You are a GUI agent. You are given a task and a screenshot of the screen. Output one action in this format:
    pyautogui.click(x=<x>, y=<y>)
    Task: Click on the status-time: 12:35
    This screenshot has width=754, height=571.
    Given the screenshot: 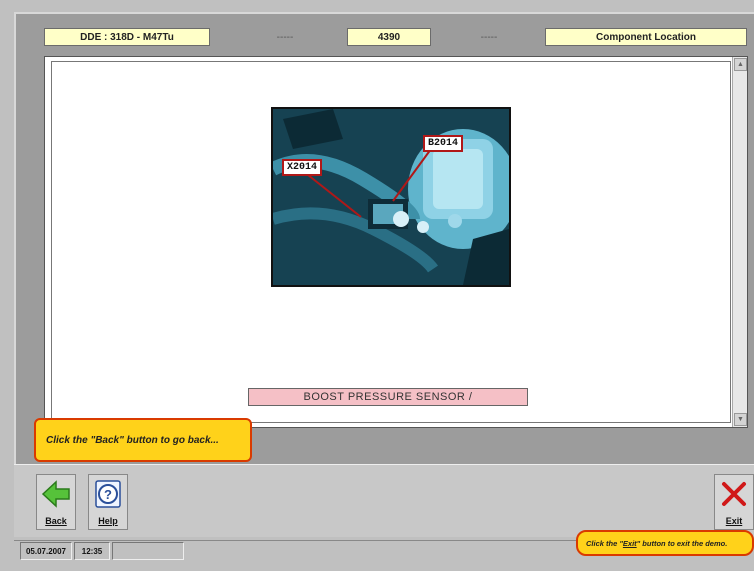 What is the action you would take?
    pyautogui.click(x=92, y=551)
    